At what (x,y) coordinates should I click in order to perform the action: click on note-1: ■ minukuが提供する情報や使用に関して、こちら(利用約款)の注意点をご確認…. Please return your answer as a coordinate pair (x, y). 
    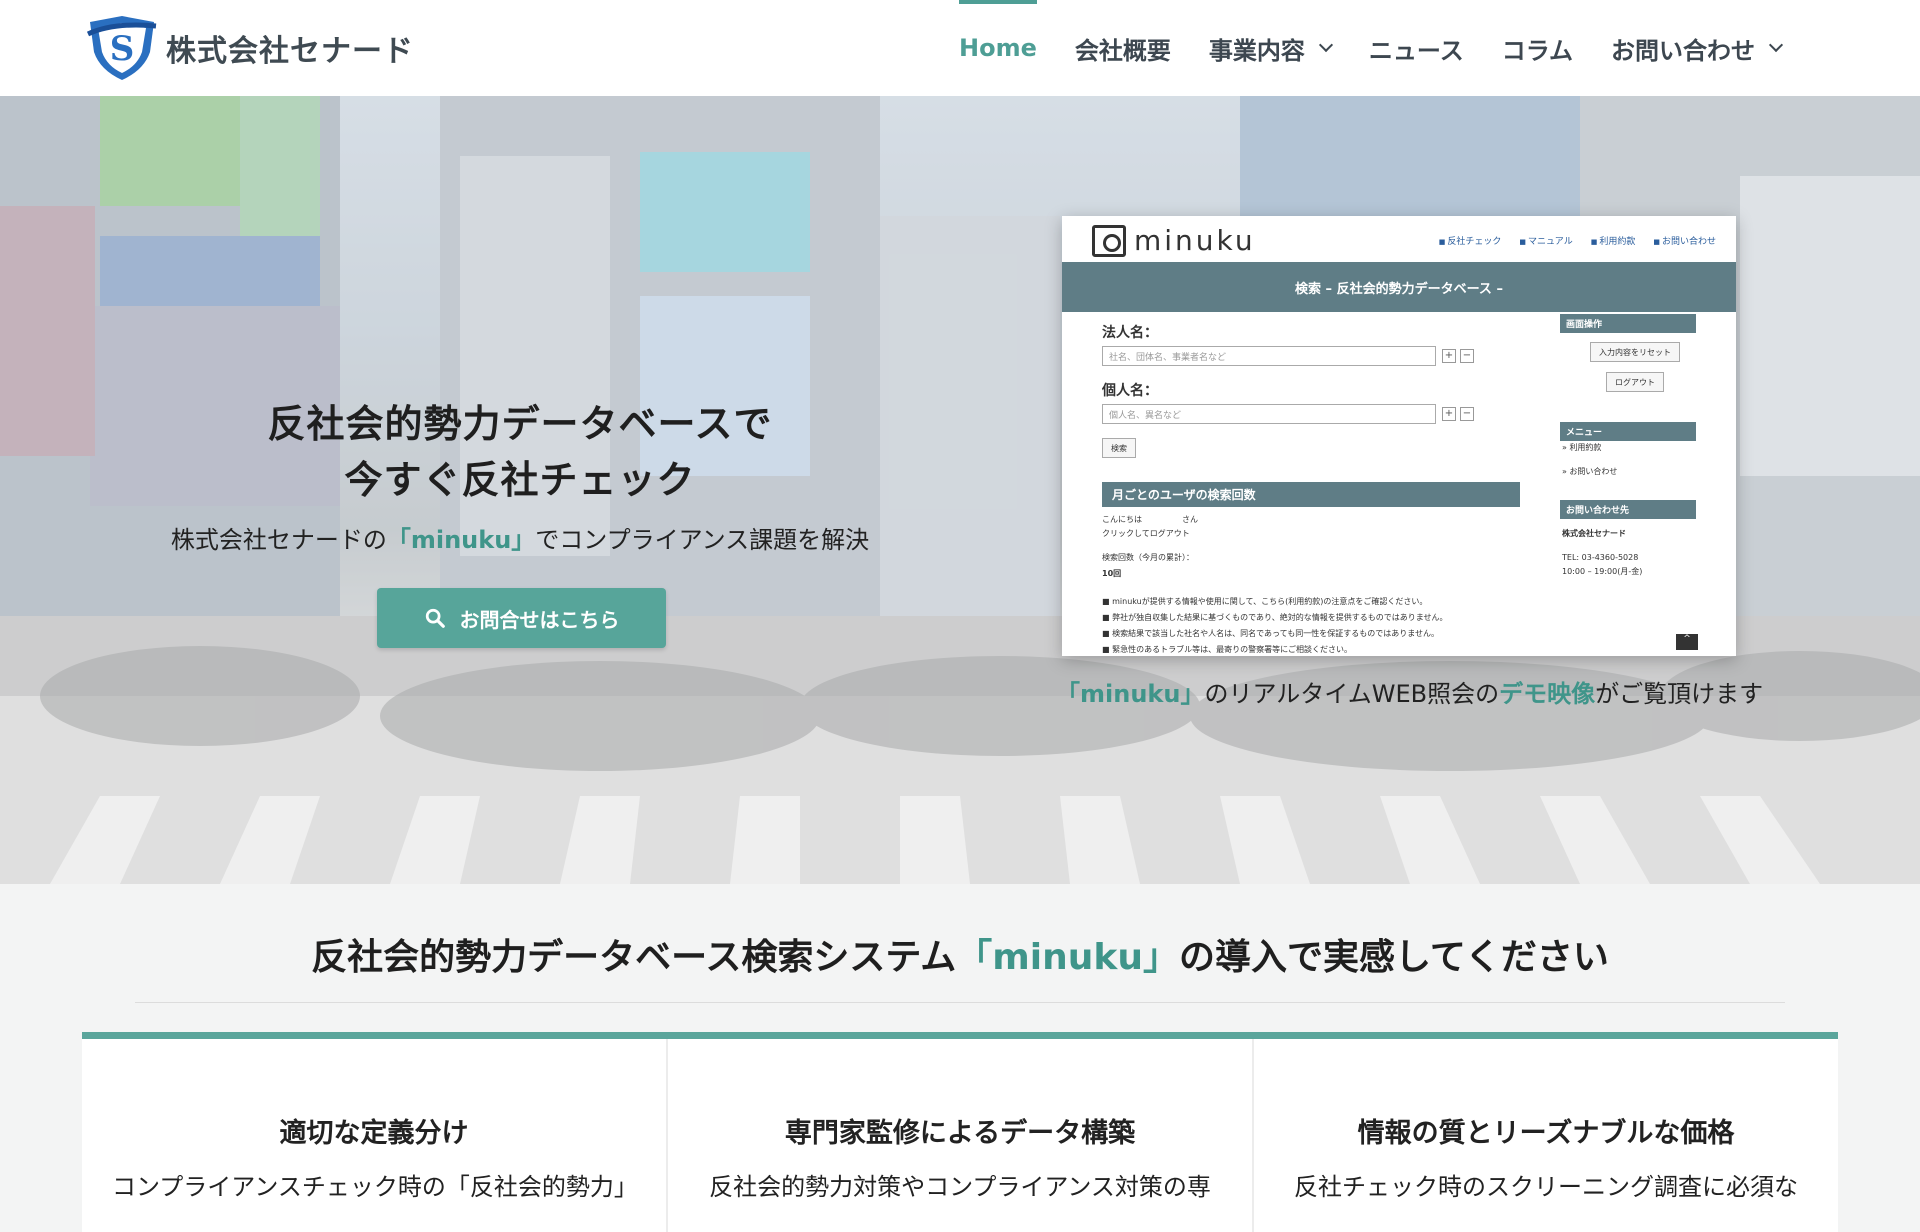
    Looking at the image, I should click on (1265, 601).